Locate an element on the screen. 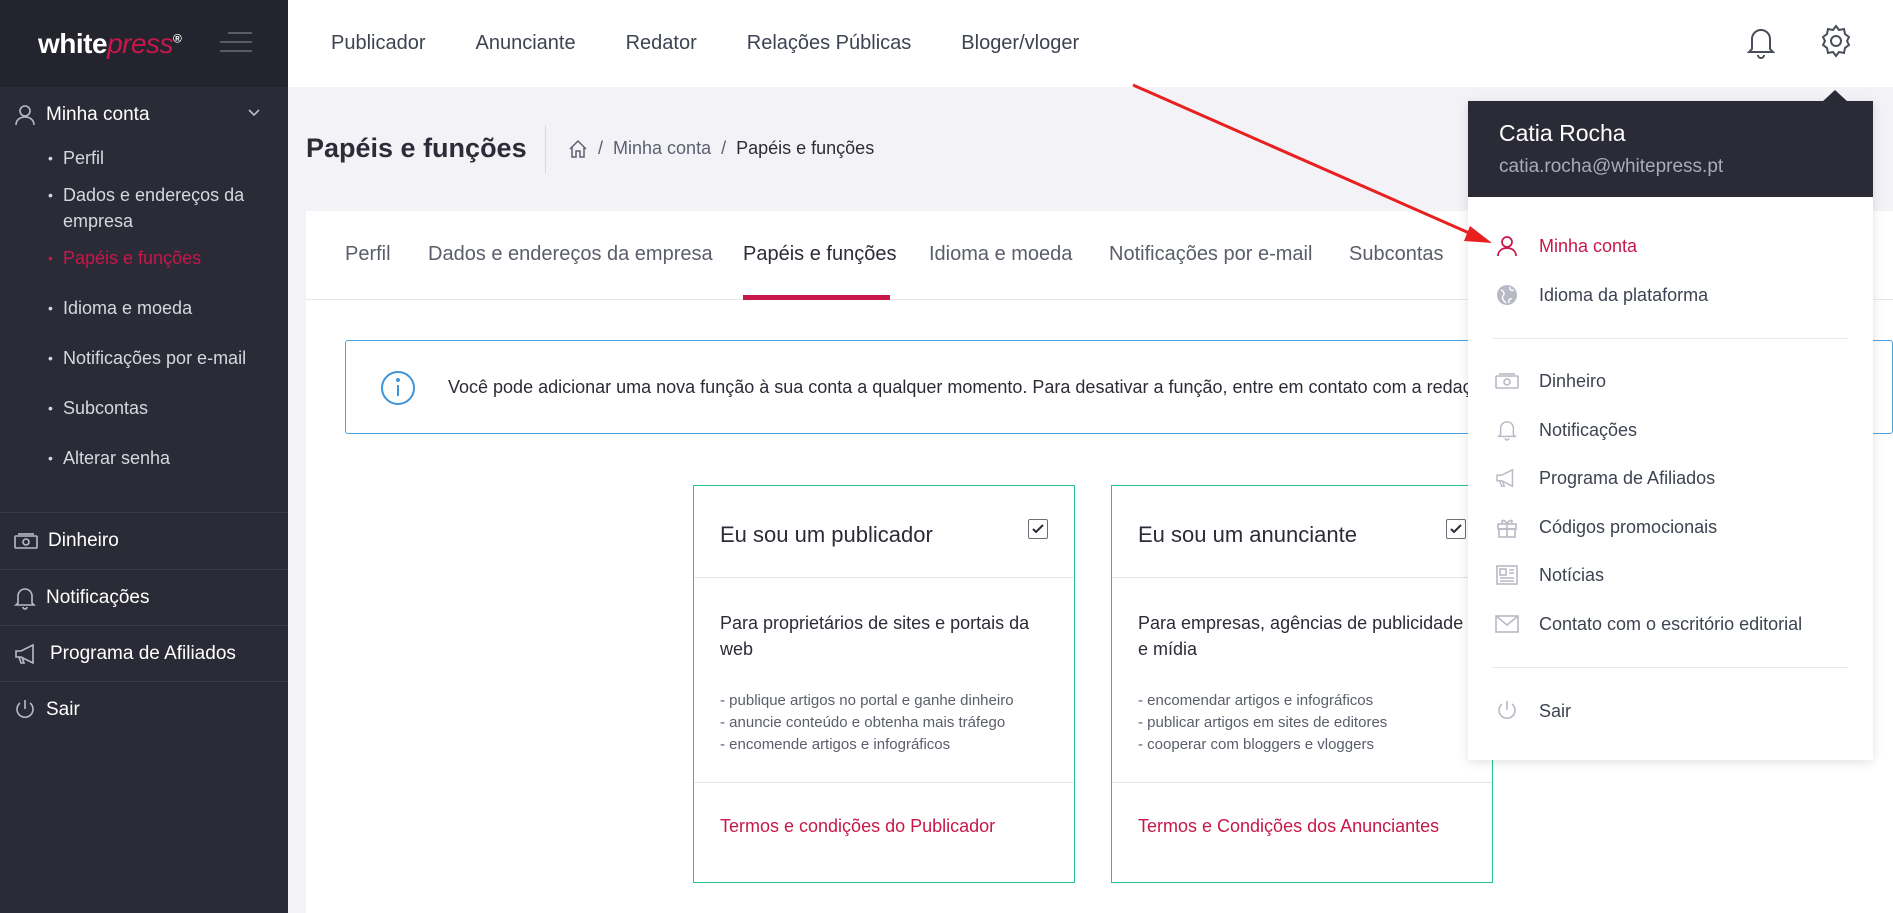 The height and width of the screenshot is (913, 1893). sidebar-item-subcontas: Subcontas is located at coordinates (168, 408).